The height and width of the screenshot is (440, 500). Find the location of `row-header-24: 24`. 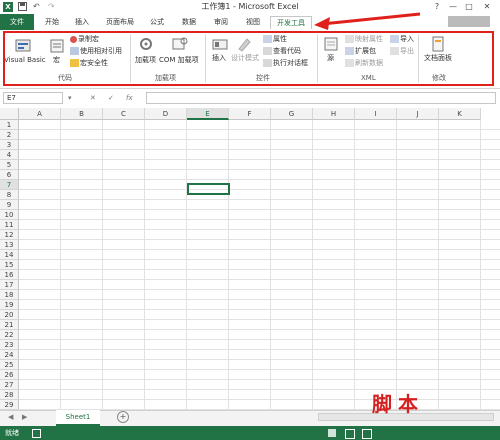

row-header-24: 24 is located at coordinates (9, 355).